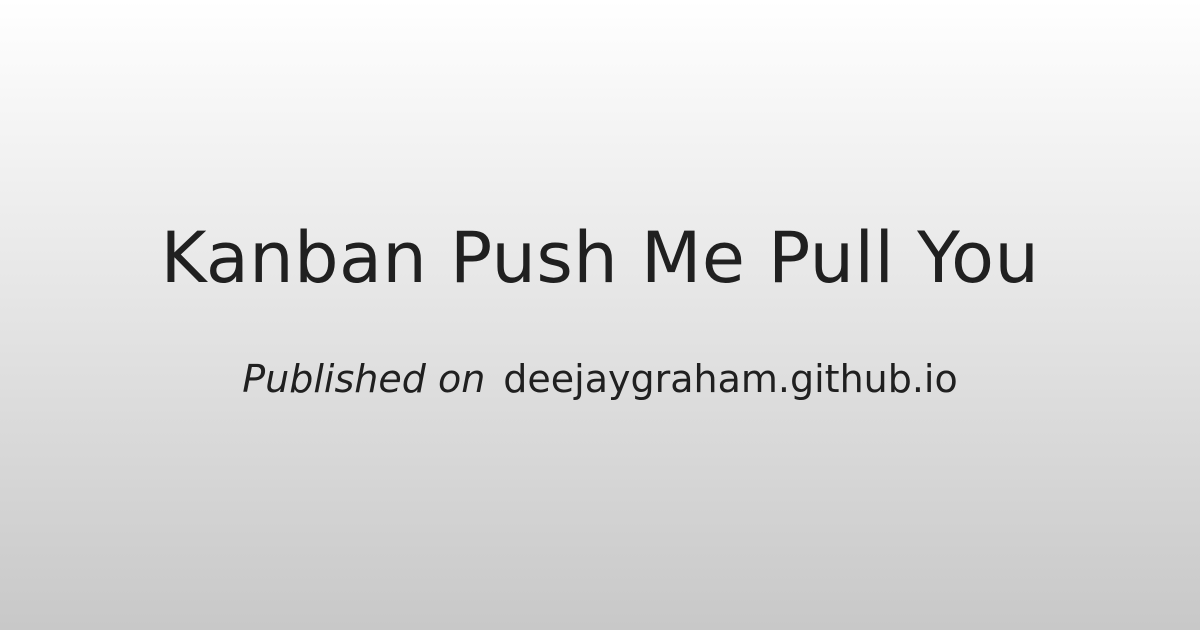 This screenshot has height=630, width=1200. What do you see at coordinates (600, 258) in the screenshot?
I see `page-title: Kanban Push Me Pull You` at bounding box center [600, 258].